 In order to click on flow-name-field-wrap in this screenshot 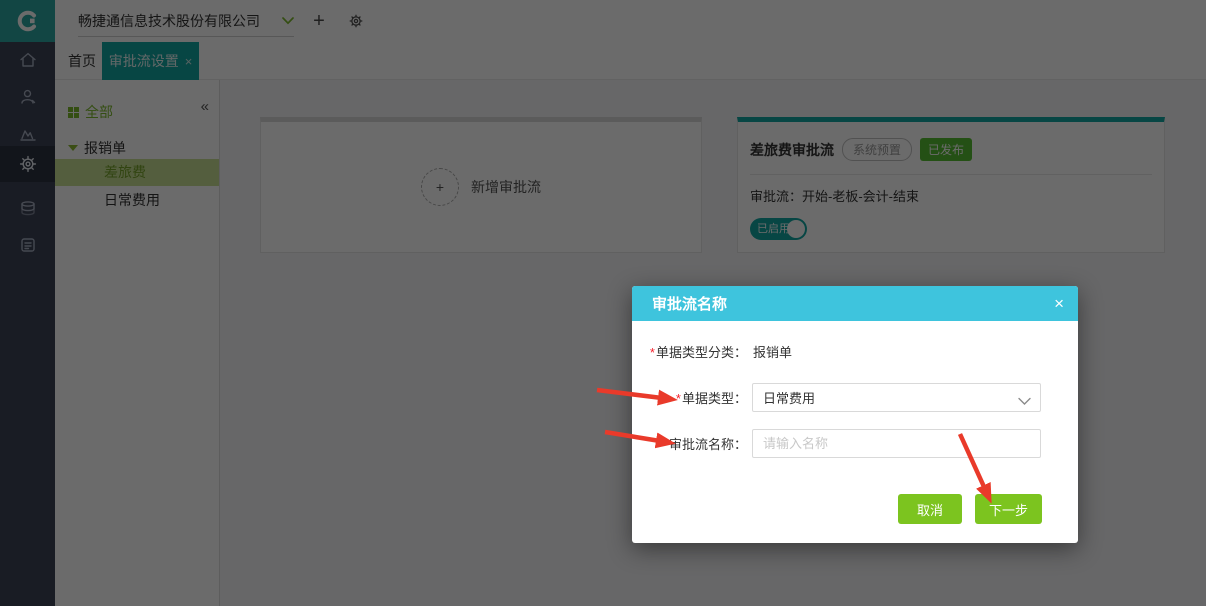, I will do `click(896, 443)`.